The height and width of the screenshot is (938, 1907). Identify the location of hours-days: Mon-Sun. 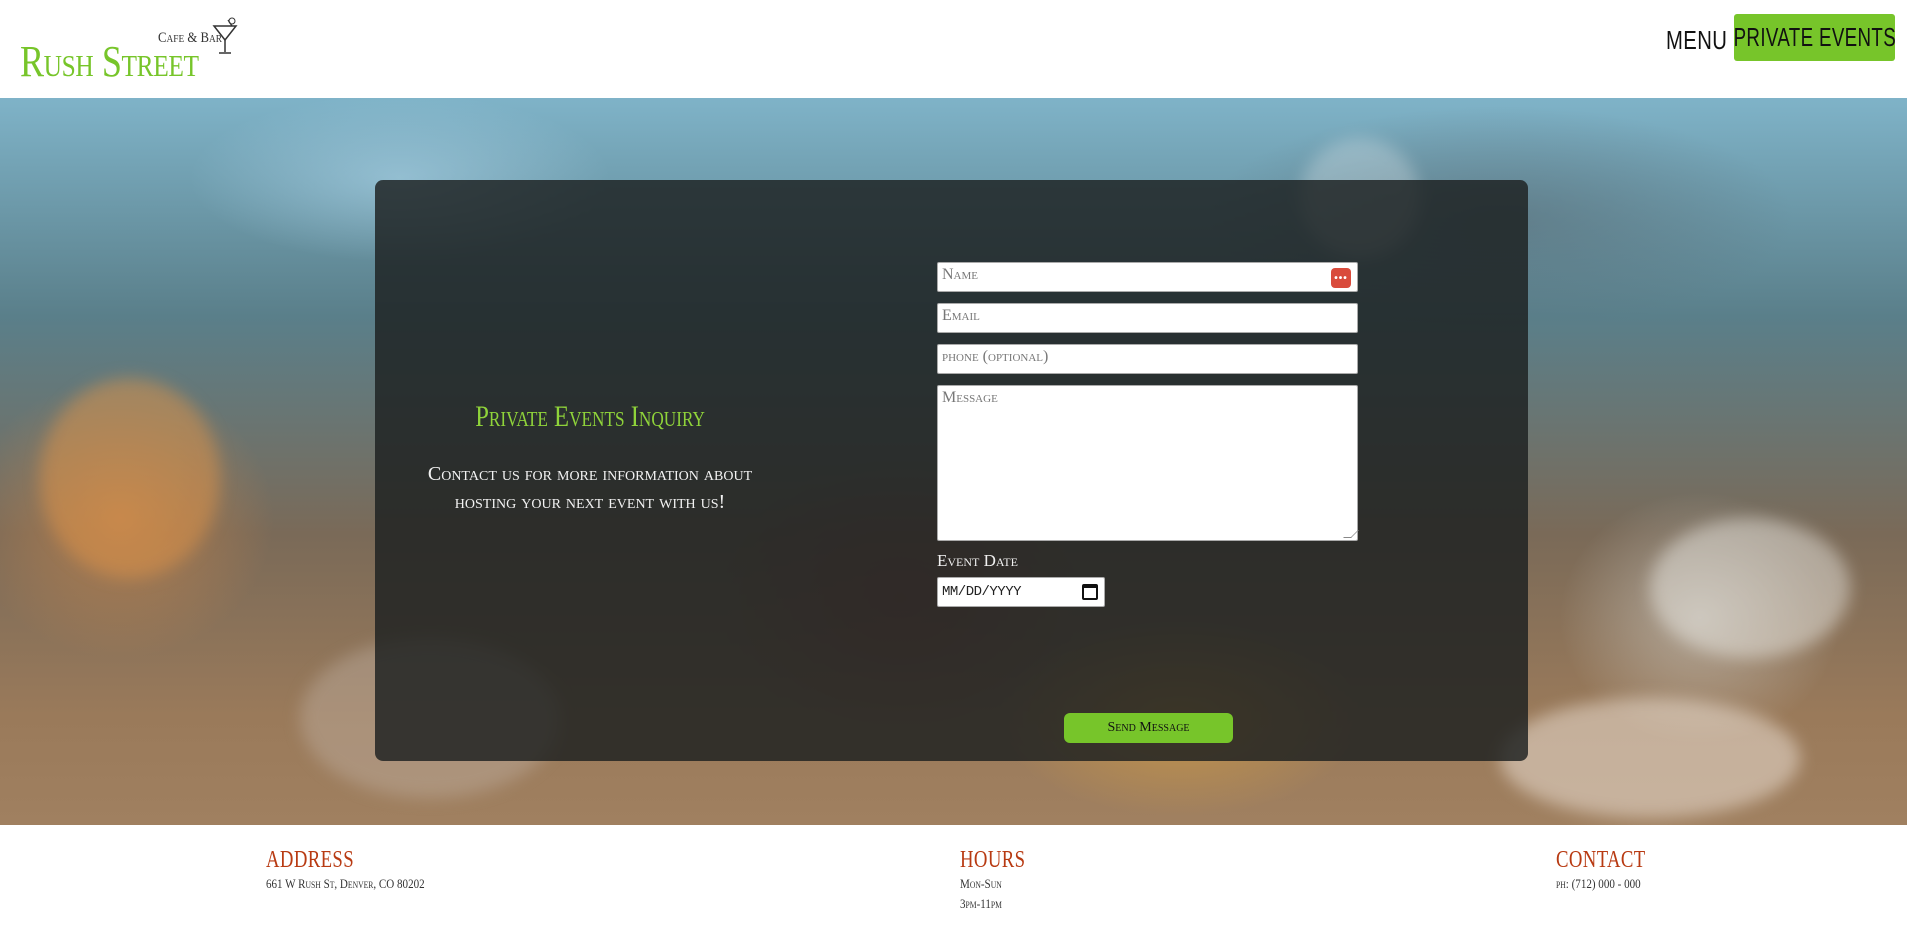
(981, 883).